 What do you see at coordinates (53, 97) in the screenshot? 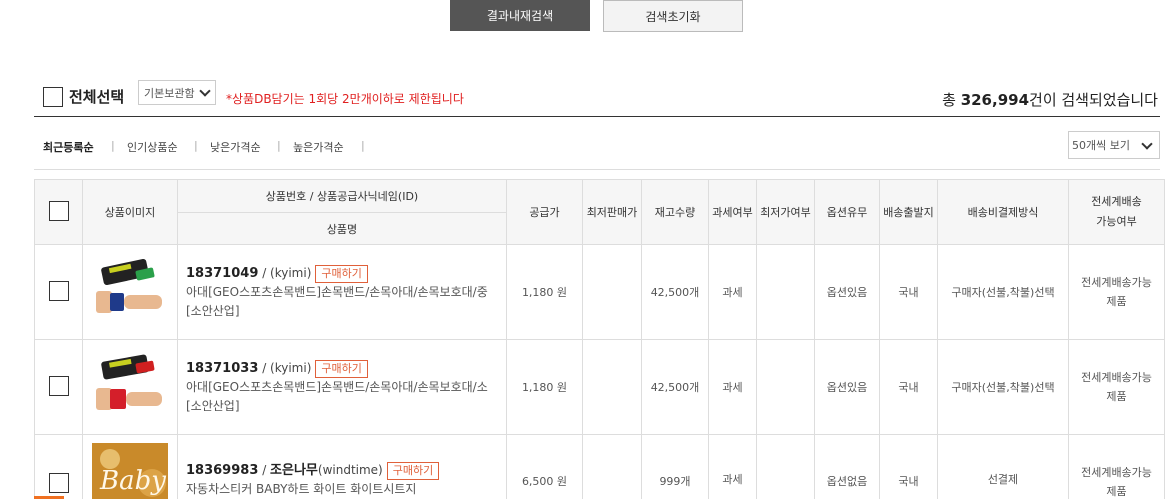
I see `select-all-checkbox` at bounding box center [53, 97].